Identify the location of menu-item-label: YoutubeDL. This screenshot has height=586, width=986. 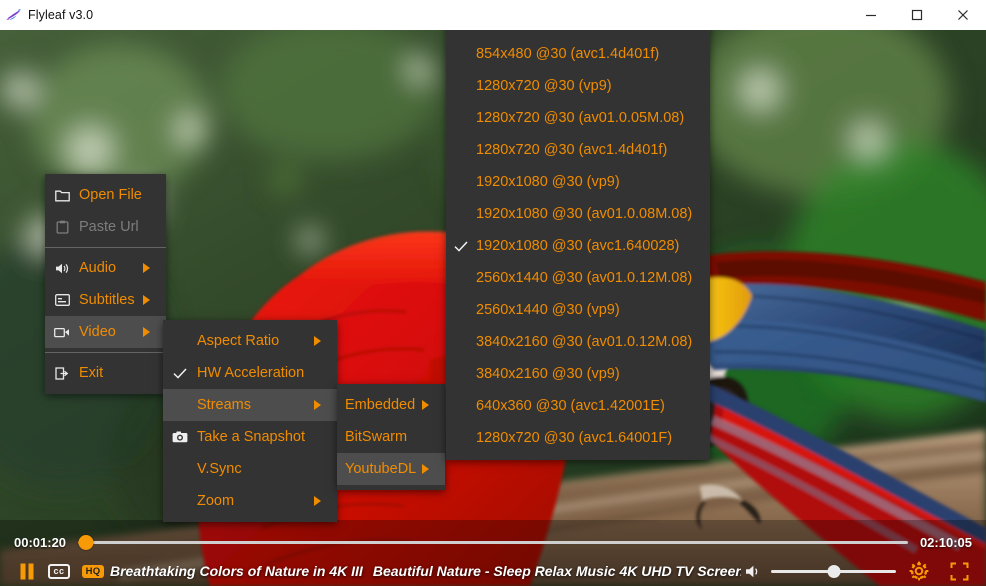
(381, 469).